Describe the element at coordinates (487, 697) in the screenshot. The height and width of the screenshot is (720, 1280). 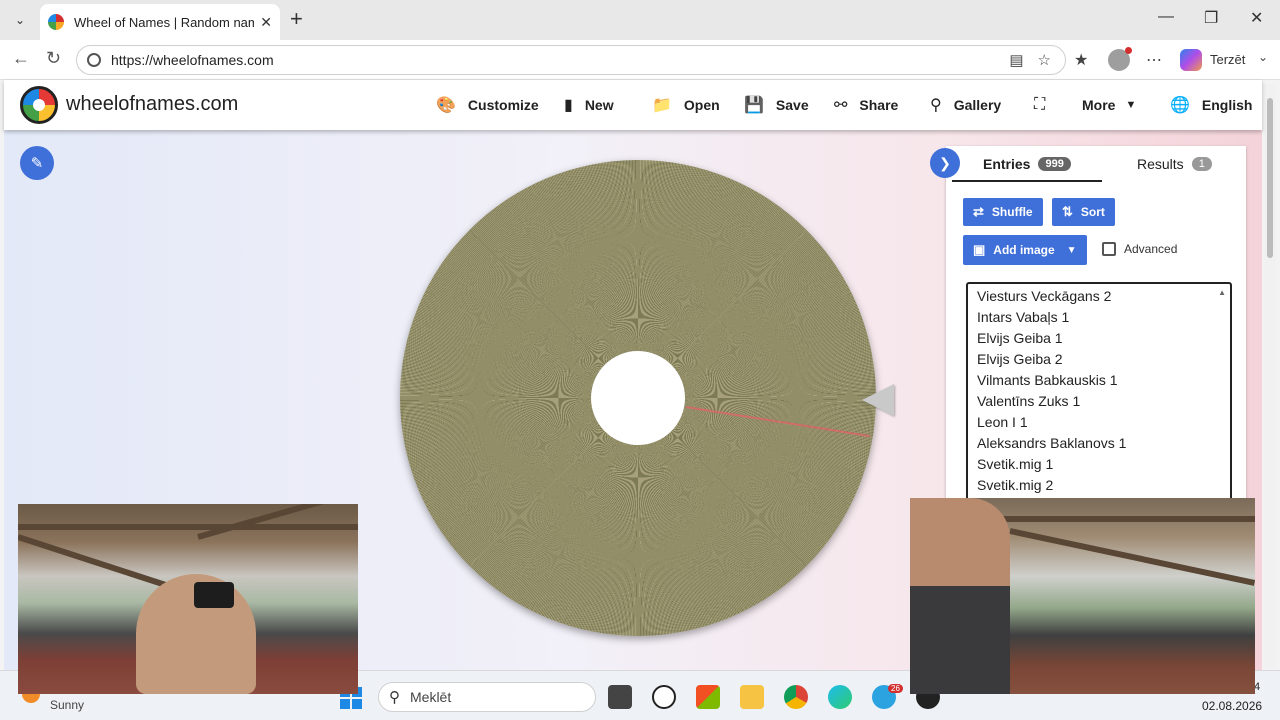
I see `taskbar-search: ⚲ Meklēt` at that location.